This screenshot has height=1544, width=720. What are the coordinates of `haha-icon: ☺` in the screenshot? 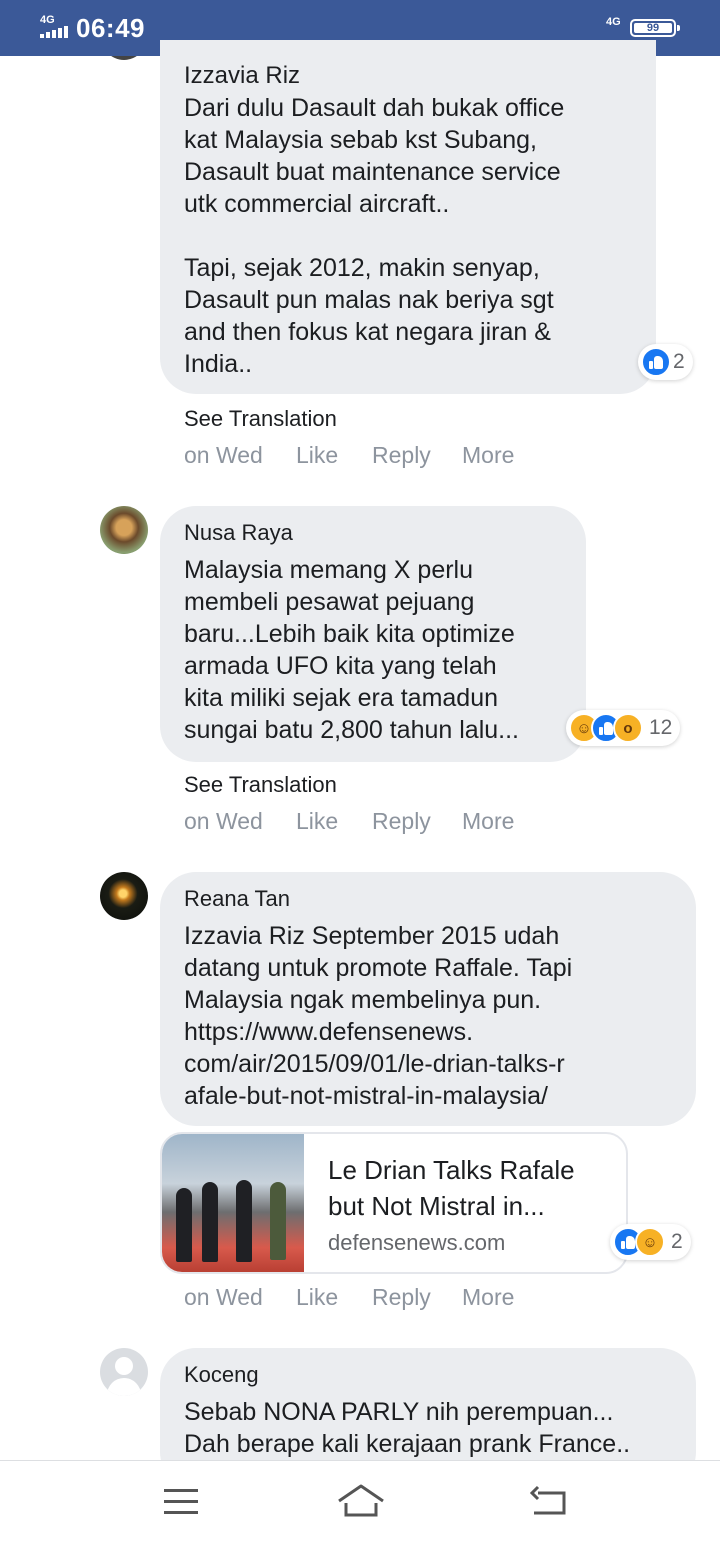 It's located at (650, 1242).